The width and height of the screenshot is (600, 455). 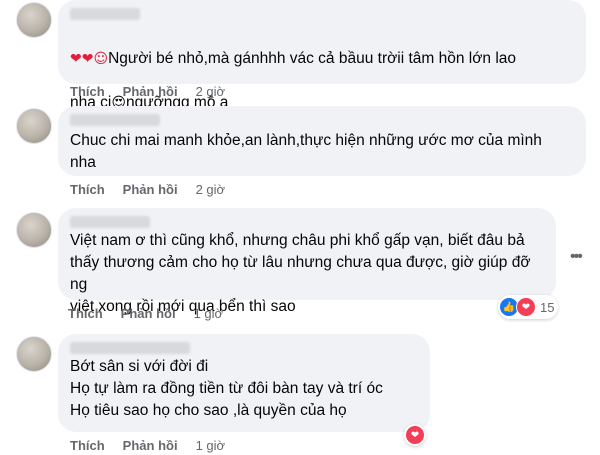 I want to click on reaction-summary: ❤, so click(x=415, y=435).